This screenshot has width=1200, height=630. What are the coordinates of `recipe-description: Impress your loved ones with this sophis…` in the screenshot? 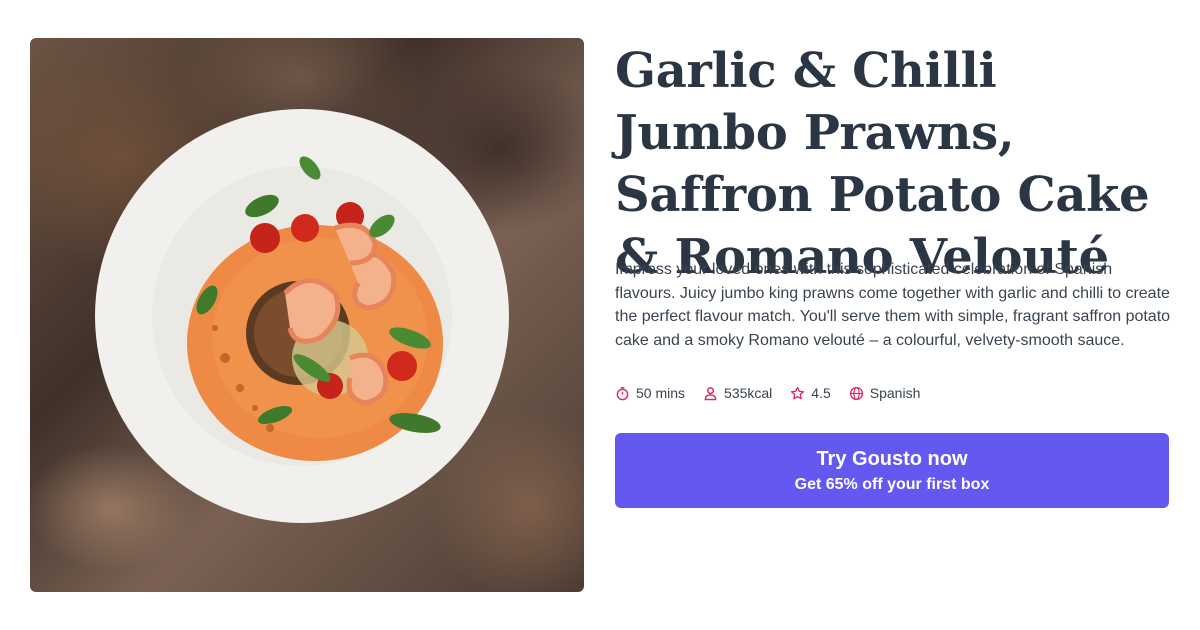 It's located at (893, 305).